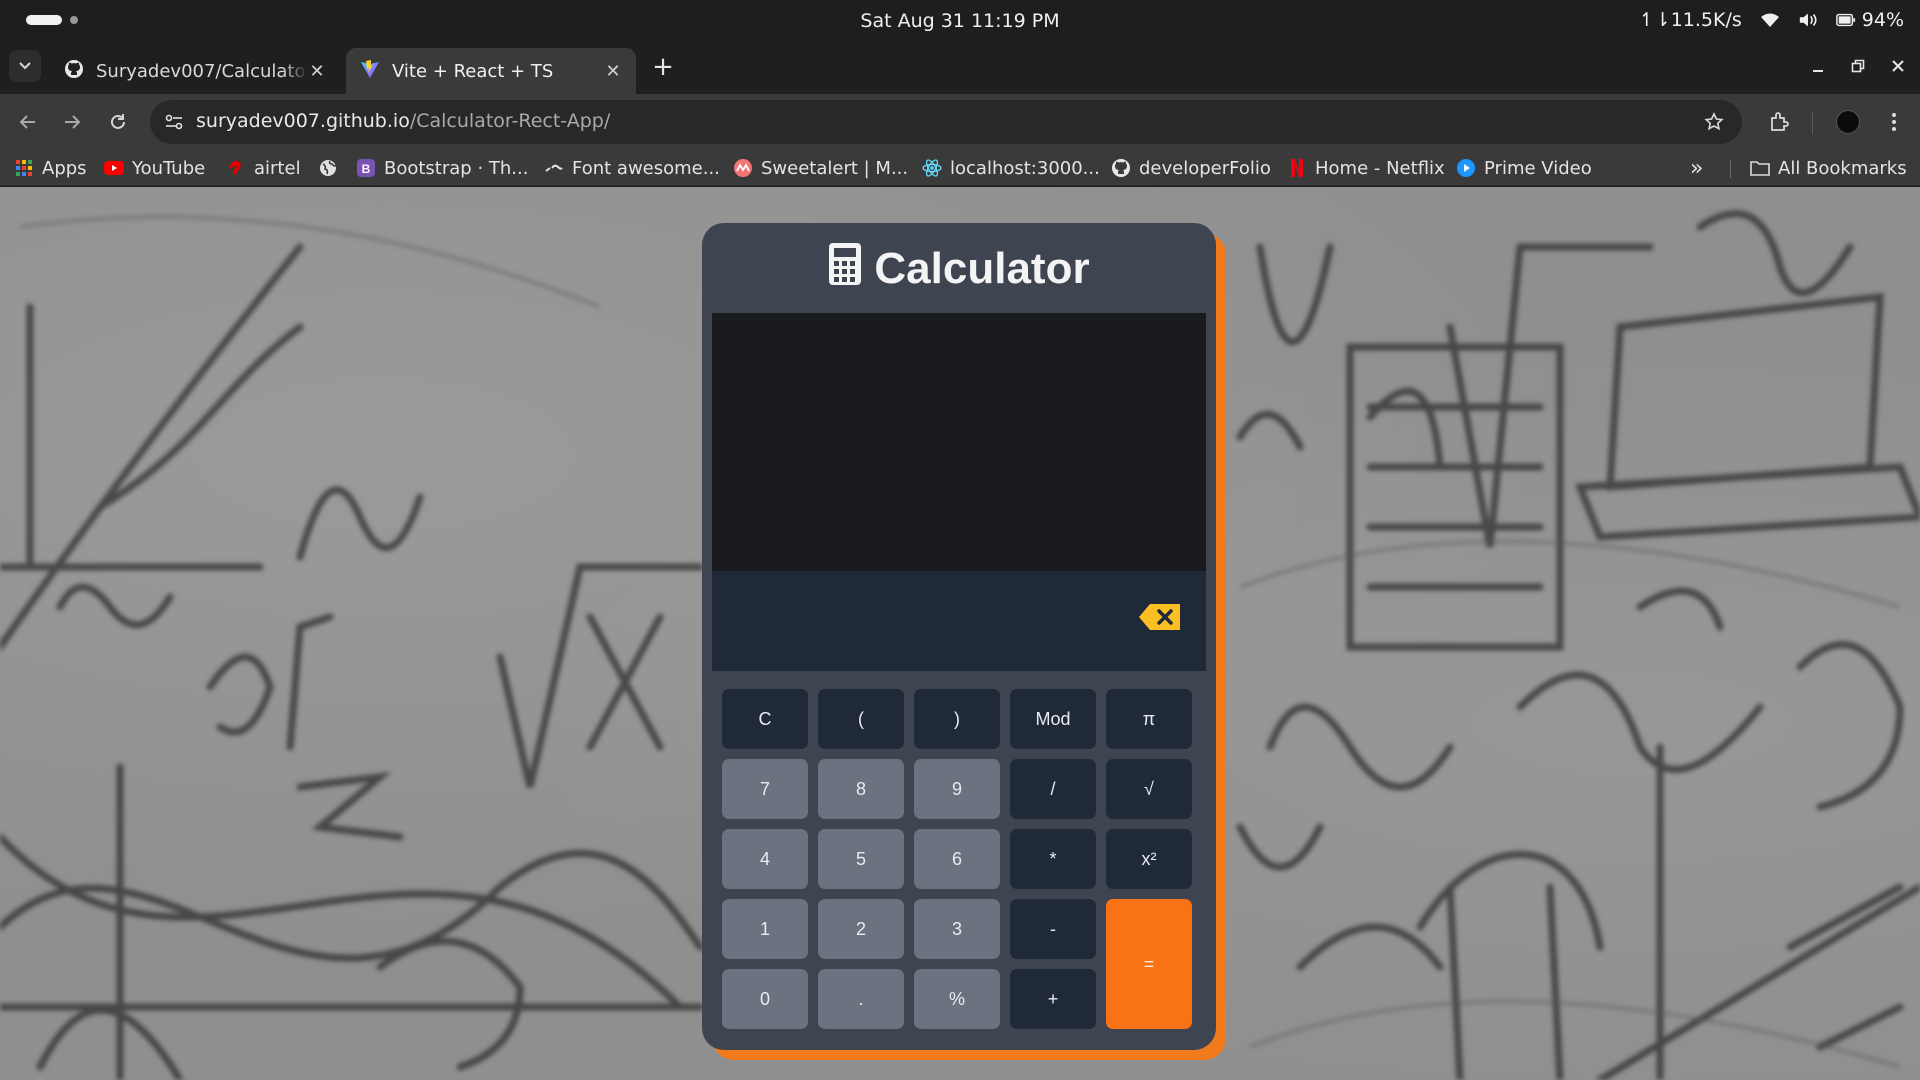 This screenshot has height=1080, width=1920. I want to click on bookmark-youtube: YouTube, so click(154, 168).